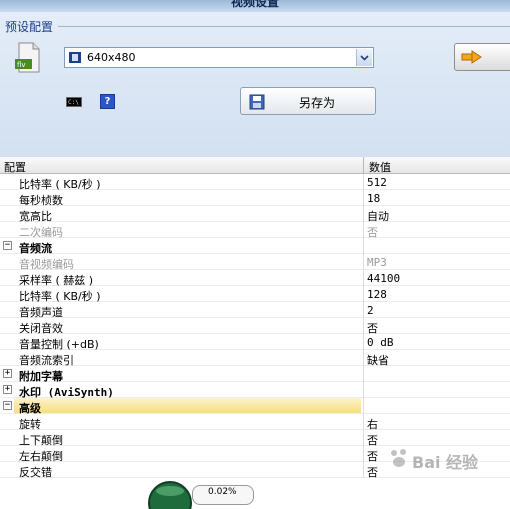 This screenshot has height=509, width=510. I want to click on grid-property-row: 采样率 ( 赫兹 ) 44100, so click(255, 278).